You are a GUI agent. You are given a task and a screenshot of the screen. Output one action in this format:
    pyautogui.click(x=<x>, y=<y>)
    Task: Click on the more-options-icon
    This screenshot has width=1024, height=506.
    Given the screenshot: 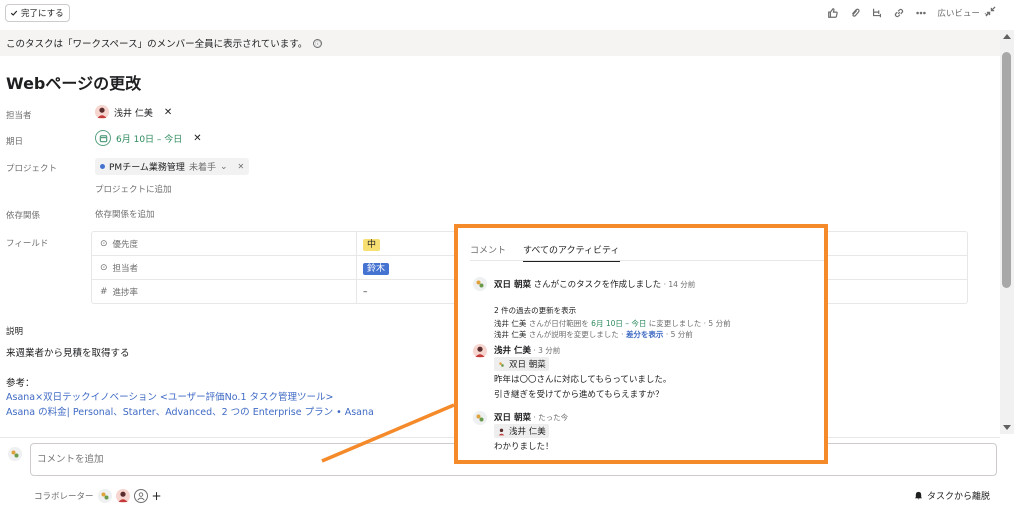 What is the action you would take?
    pyautogui.click(x=921, y=13)
    